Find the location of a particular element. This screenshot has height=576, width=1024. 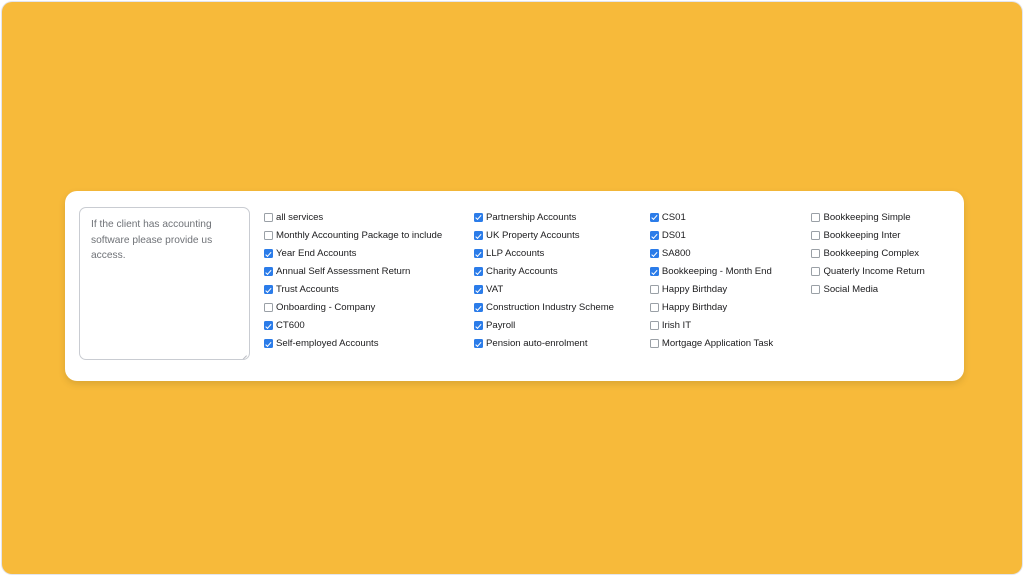

checkbox-row: Quaterly Income Return is located at coordinates (882, 271).